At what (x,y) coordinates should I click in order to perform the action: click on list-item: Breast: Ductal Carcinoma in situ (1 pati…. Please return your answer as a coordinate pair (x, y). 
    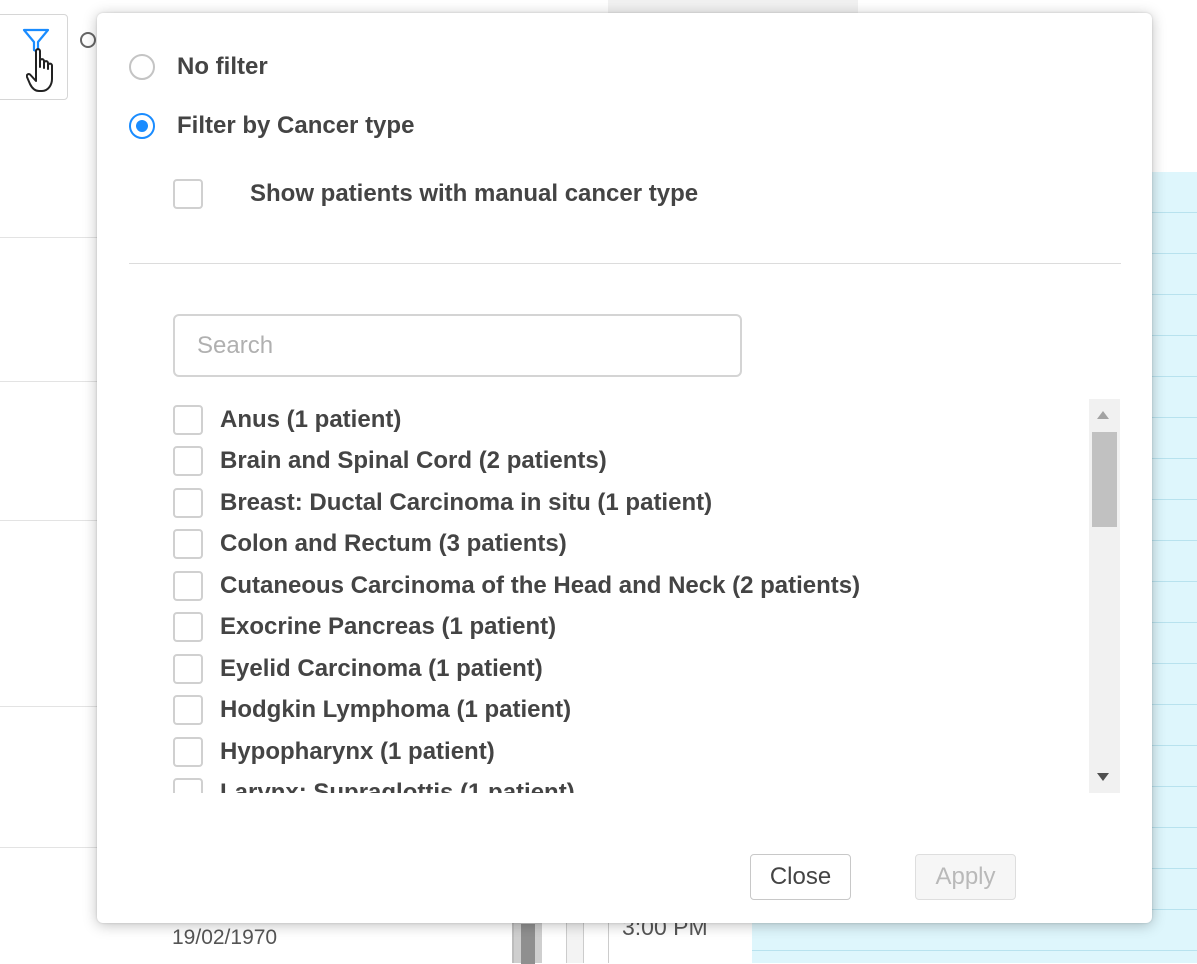
    Looking at the image, I should click on (643, 503).